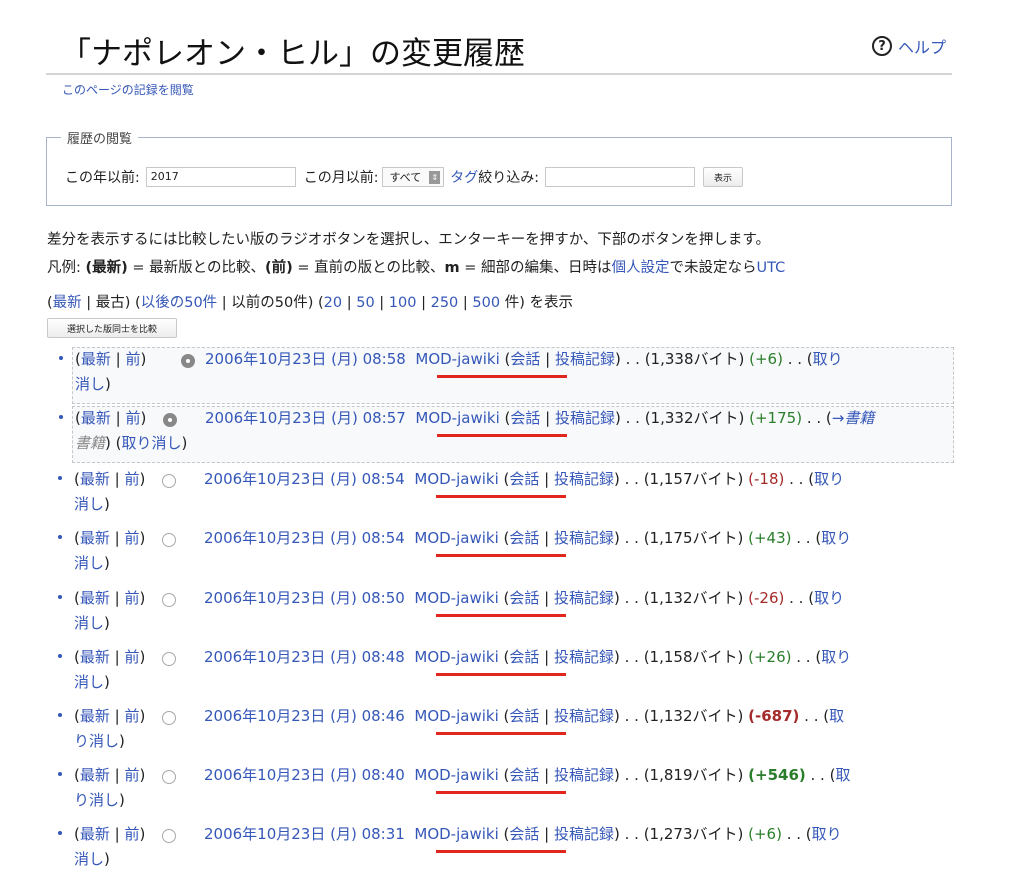 The width and height of the screenshot is (1024, 887). I want to click on limit-link: 500, so click(486, 303).